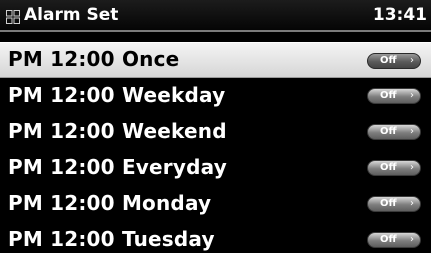  Describe the element at coordinates (94, 59) in the screenshot. I see `alarm-label: PM 12:00 Once` at that location.